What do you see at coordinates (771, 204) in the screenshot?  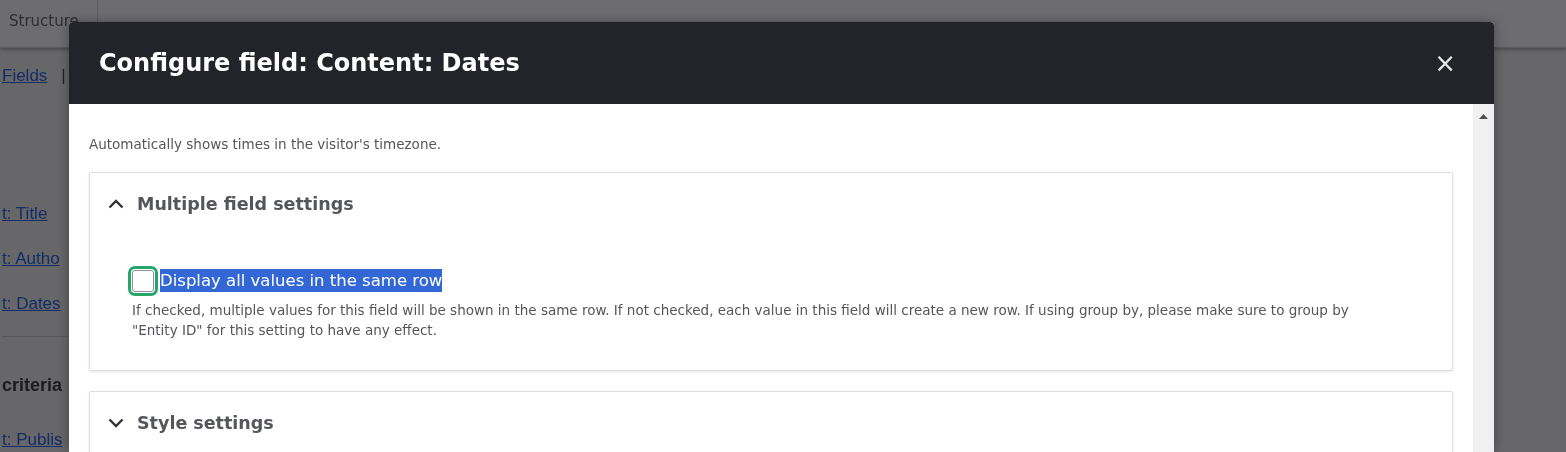 I see `section-toggle: Multiple field settings` at bounding box center [771, 204].